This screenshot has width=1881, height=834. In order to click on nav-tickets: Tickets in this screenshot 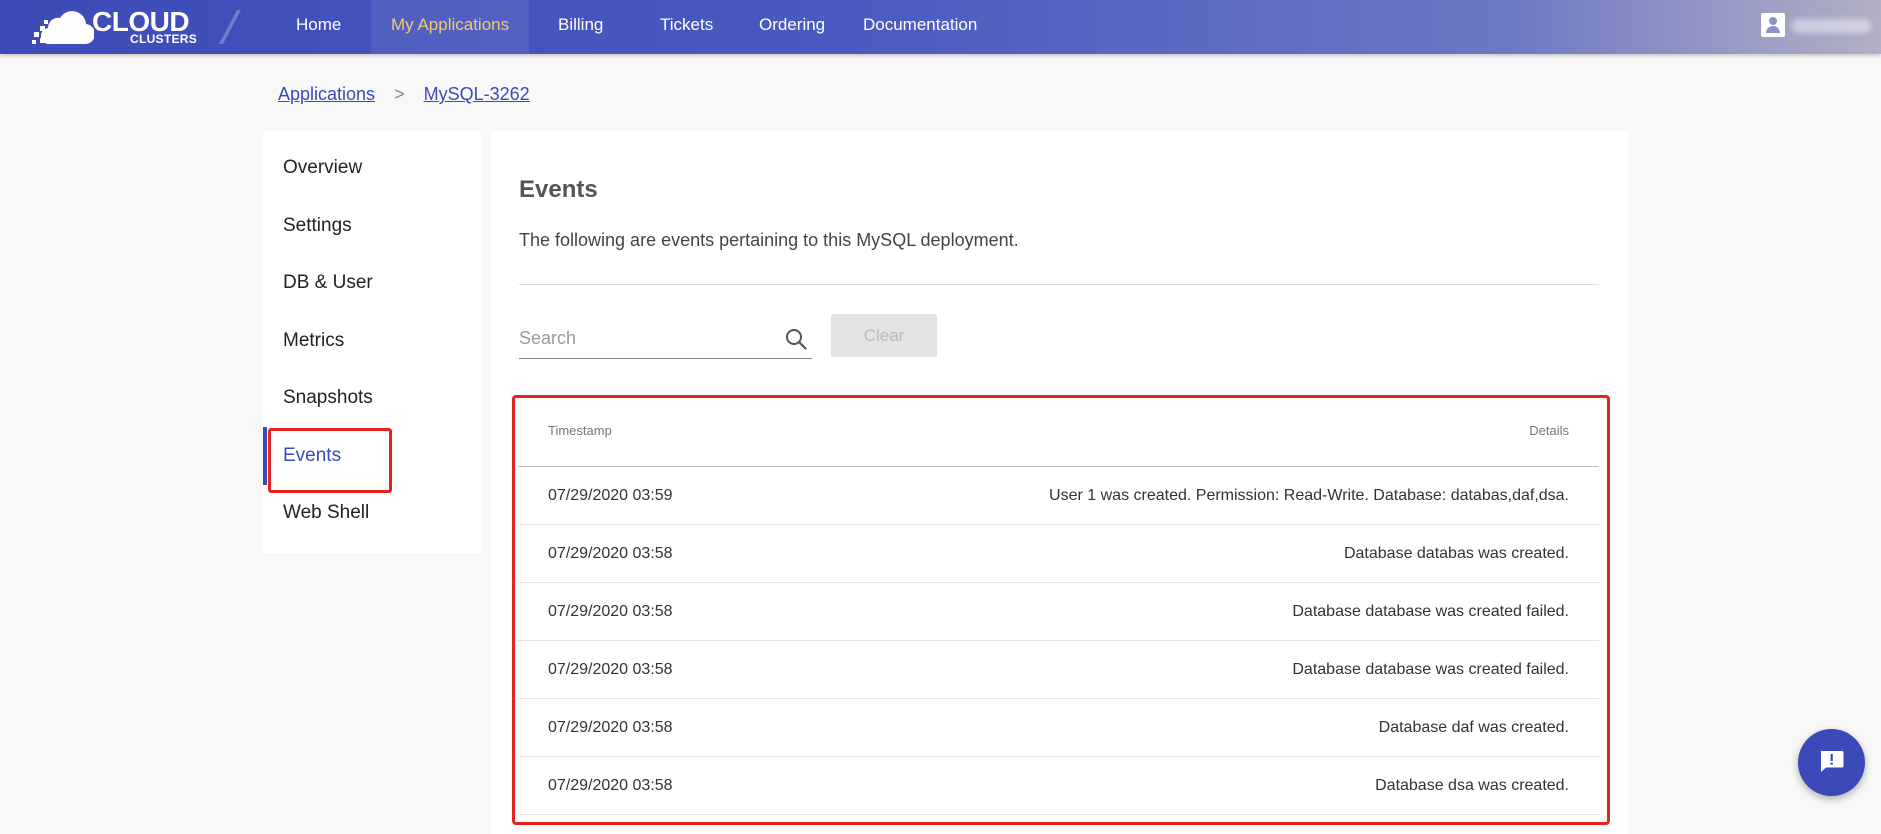, I will do `click(686, 27)`.